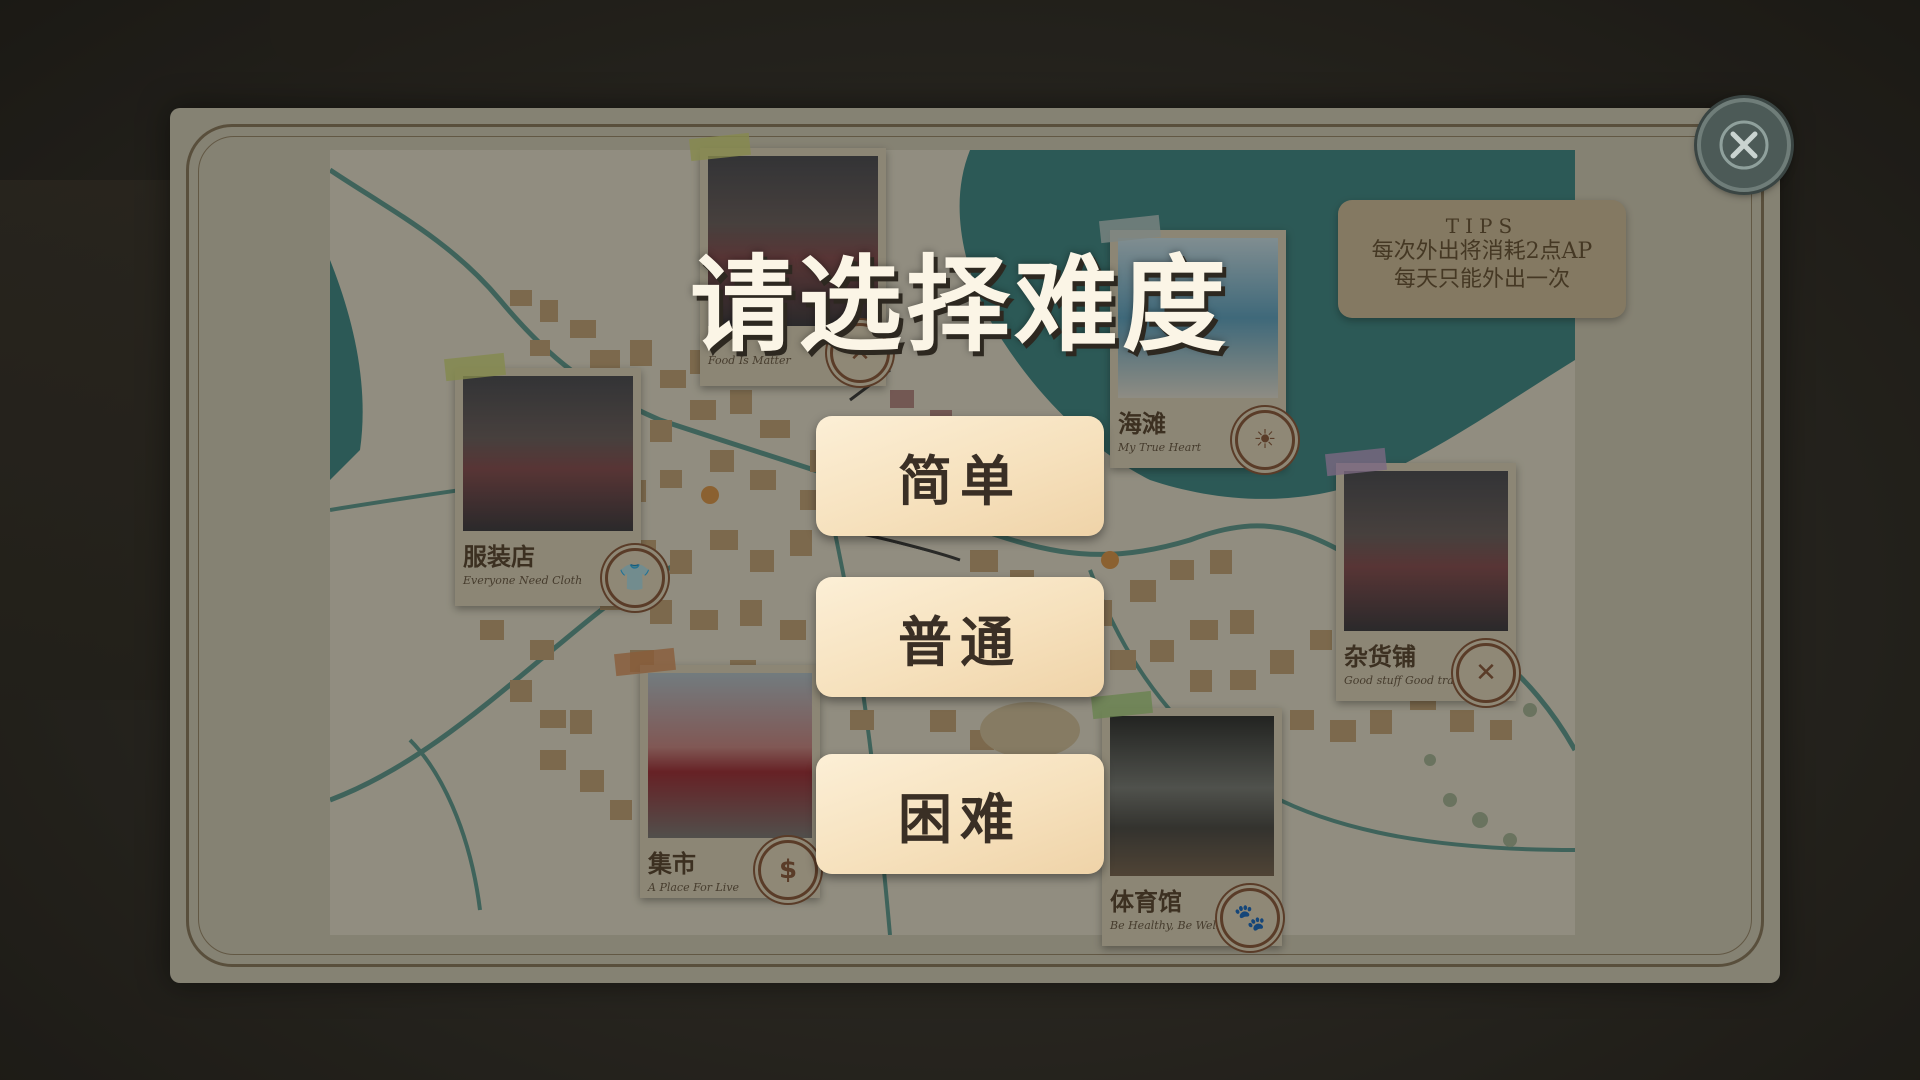 The image size is (1920, 1080). I want to click on location-card-grocery: 杂货铺 Good stuff Good trade ✕, so click(1420, 575).